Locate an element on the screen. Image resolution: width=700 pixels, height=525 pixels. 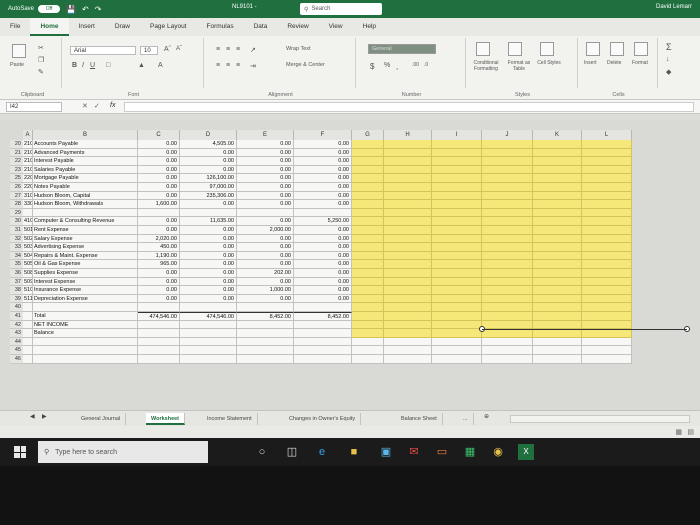
tab-insert: Insert is located at coordinates (87, 27).